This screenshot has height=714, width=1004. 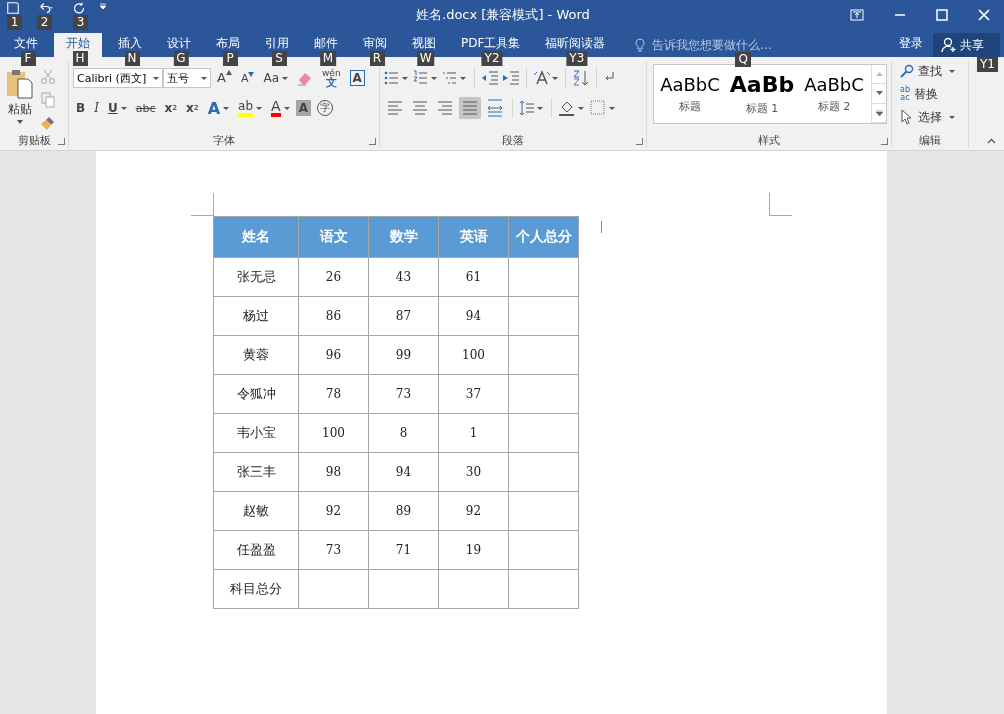 I want to click on paint-bucket-icon, so click(x=572, y=108).